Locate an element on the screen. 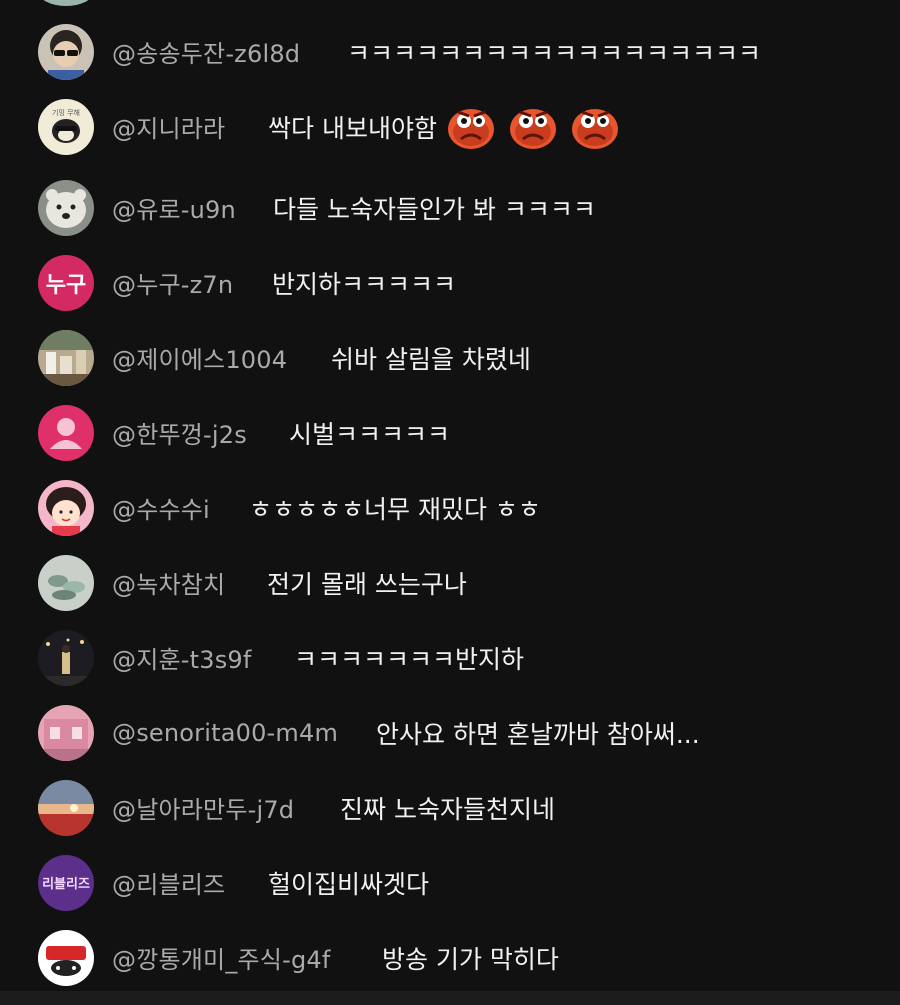 The image size is (900, 1005). author-name: @깡통개미_주식-g4f is located at coordinates (221, 957).